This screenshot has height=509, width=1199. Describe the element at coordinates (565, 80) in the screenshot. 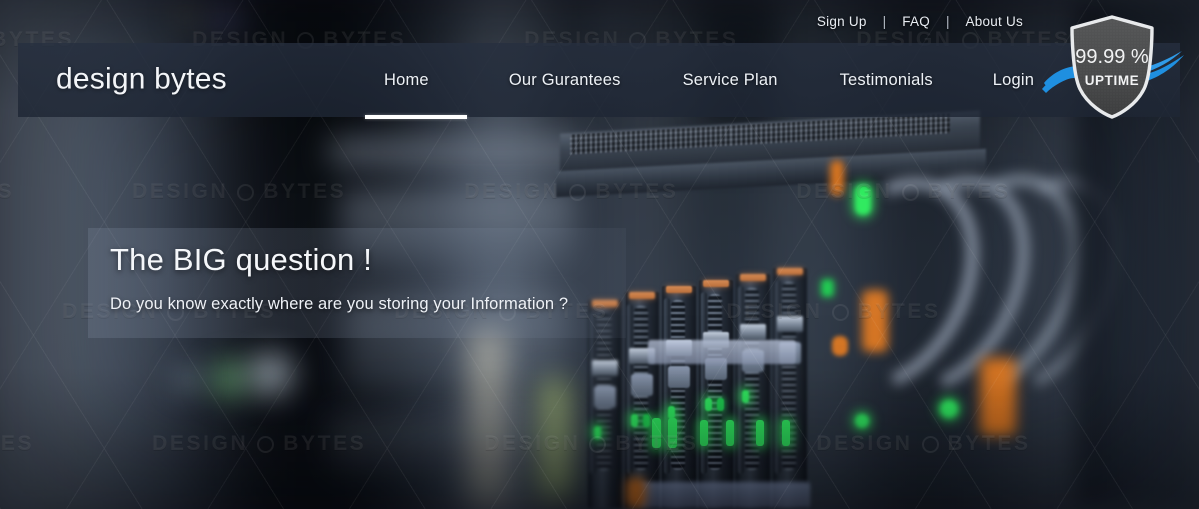

I see `nav-item-our-gurantees: Our Gurantees` at that location.